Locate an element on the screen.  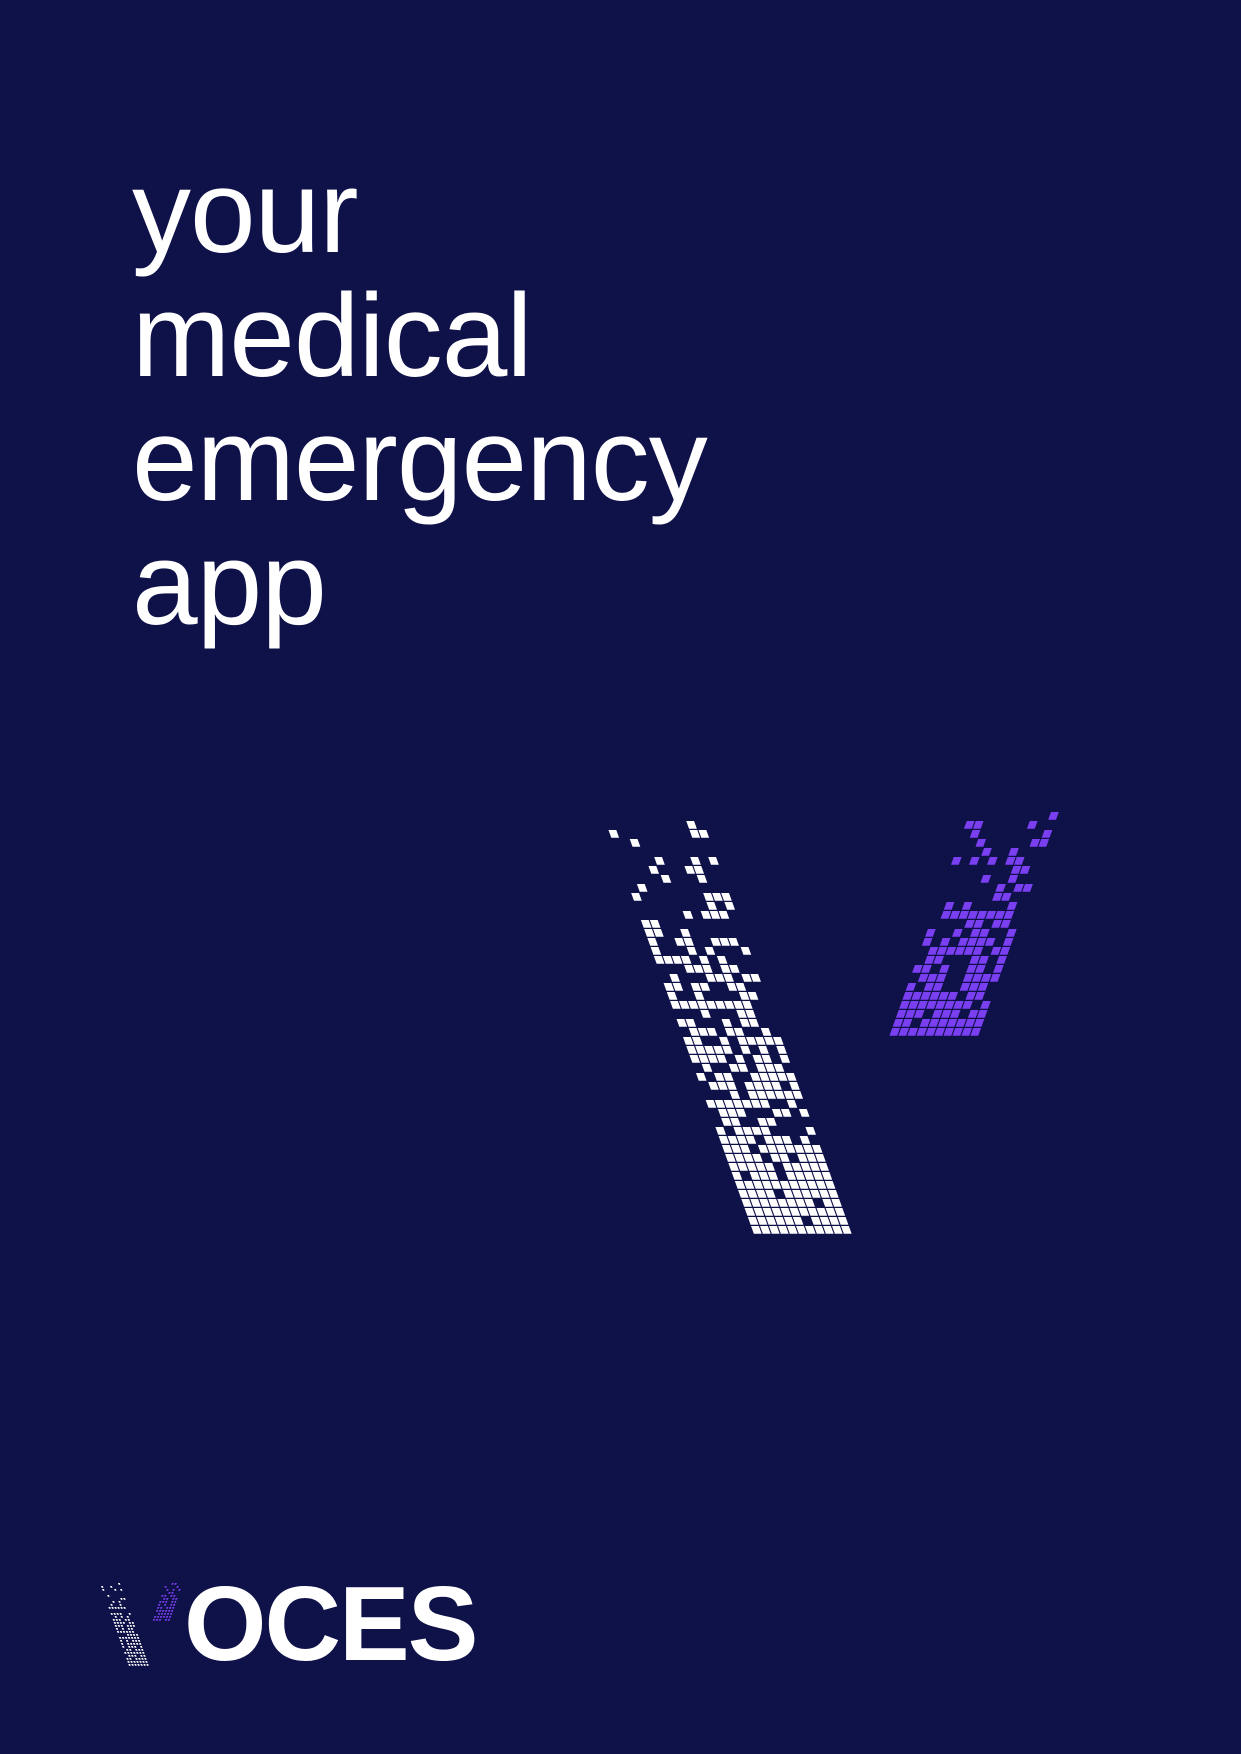
v-right-stroke is located at coordinates (974, 924).